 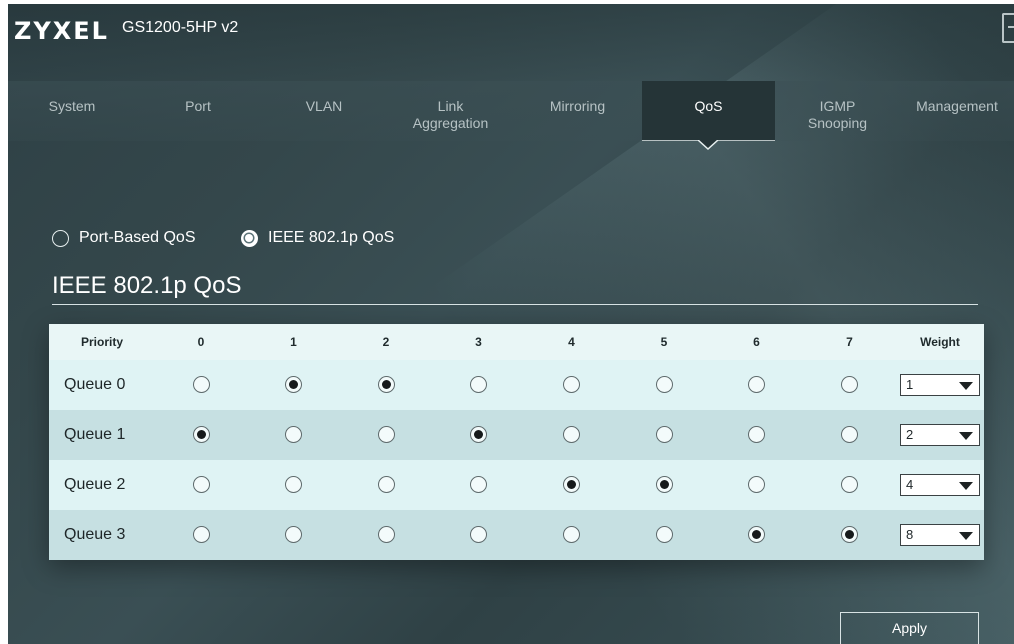 I want to click on queue-1-priority-7-radio, so click(x=849, y=435).